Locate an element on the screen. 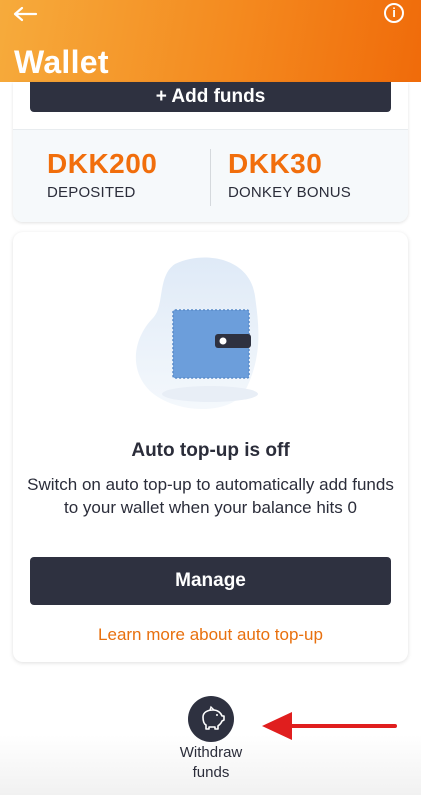 Image resolution: width=421 pixels, height=795 pixels. deposited-stat: DKK200 DEPOSITED is located at coordinates (102, 174).